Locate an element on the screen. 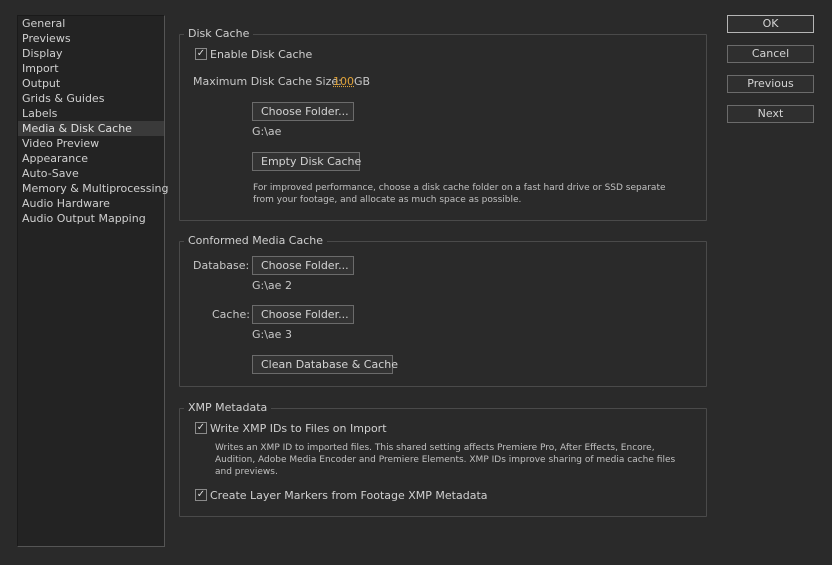 The image size is (832, 565). enable-disk-cache-checkbox: ✓ is located at coordinates (201, 54).